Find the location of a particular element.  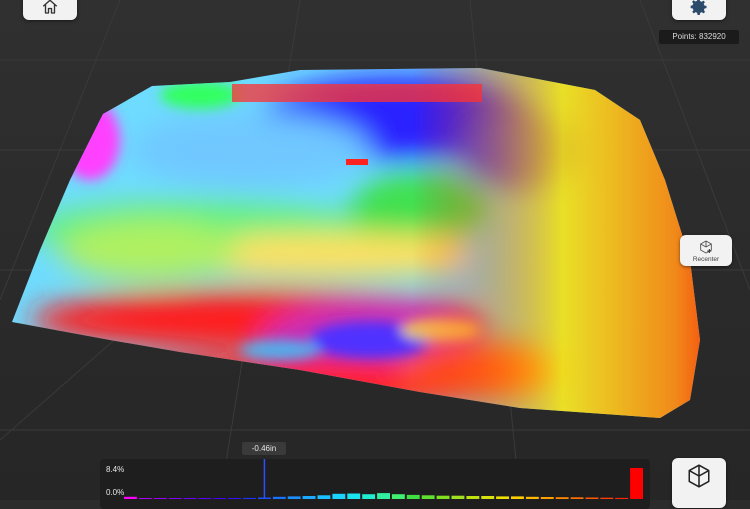

home-button is located at coordinates (50, 10).